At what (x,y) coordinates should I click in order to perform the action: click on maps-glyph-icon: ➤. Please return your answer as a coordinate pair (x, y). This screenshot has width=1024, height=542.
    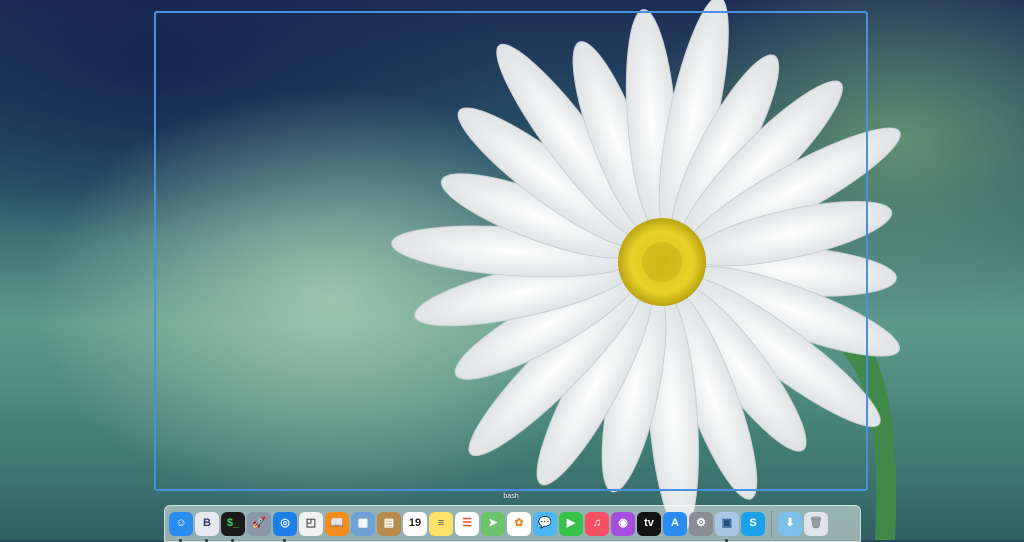
    Looking at the image, I should click on (493, 523).